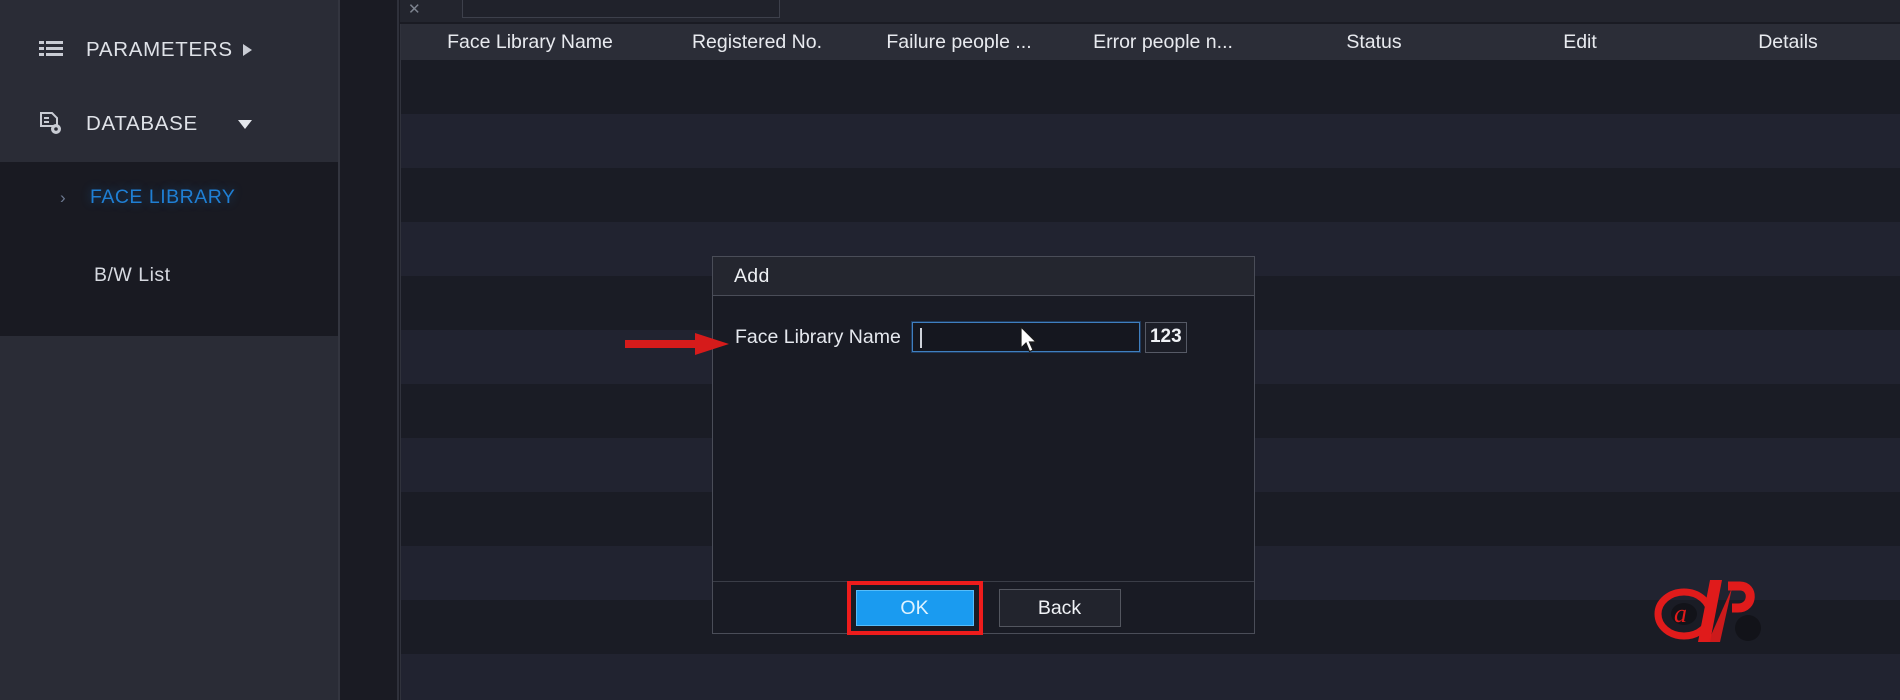  What do you see at coordinates (1680, 613) in the screenshot?
I see `svg-text: a` at bounding box center [1680, 613].